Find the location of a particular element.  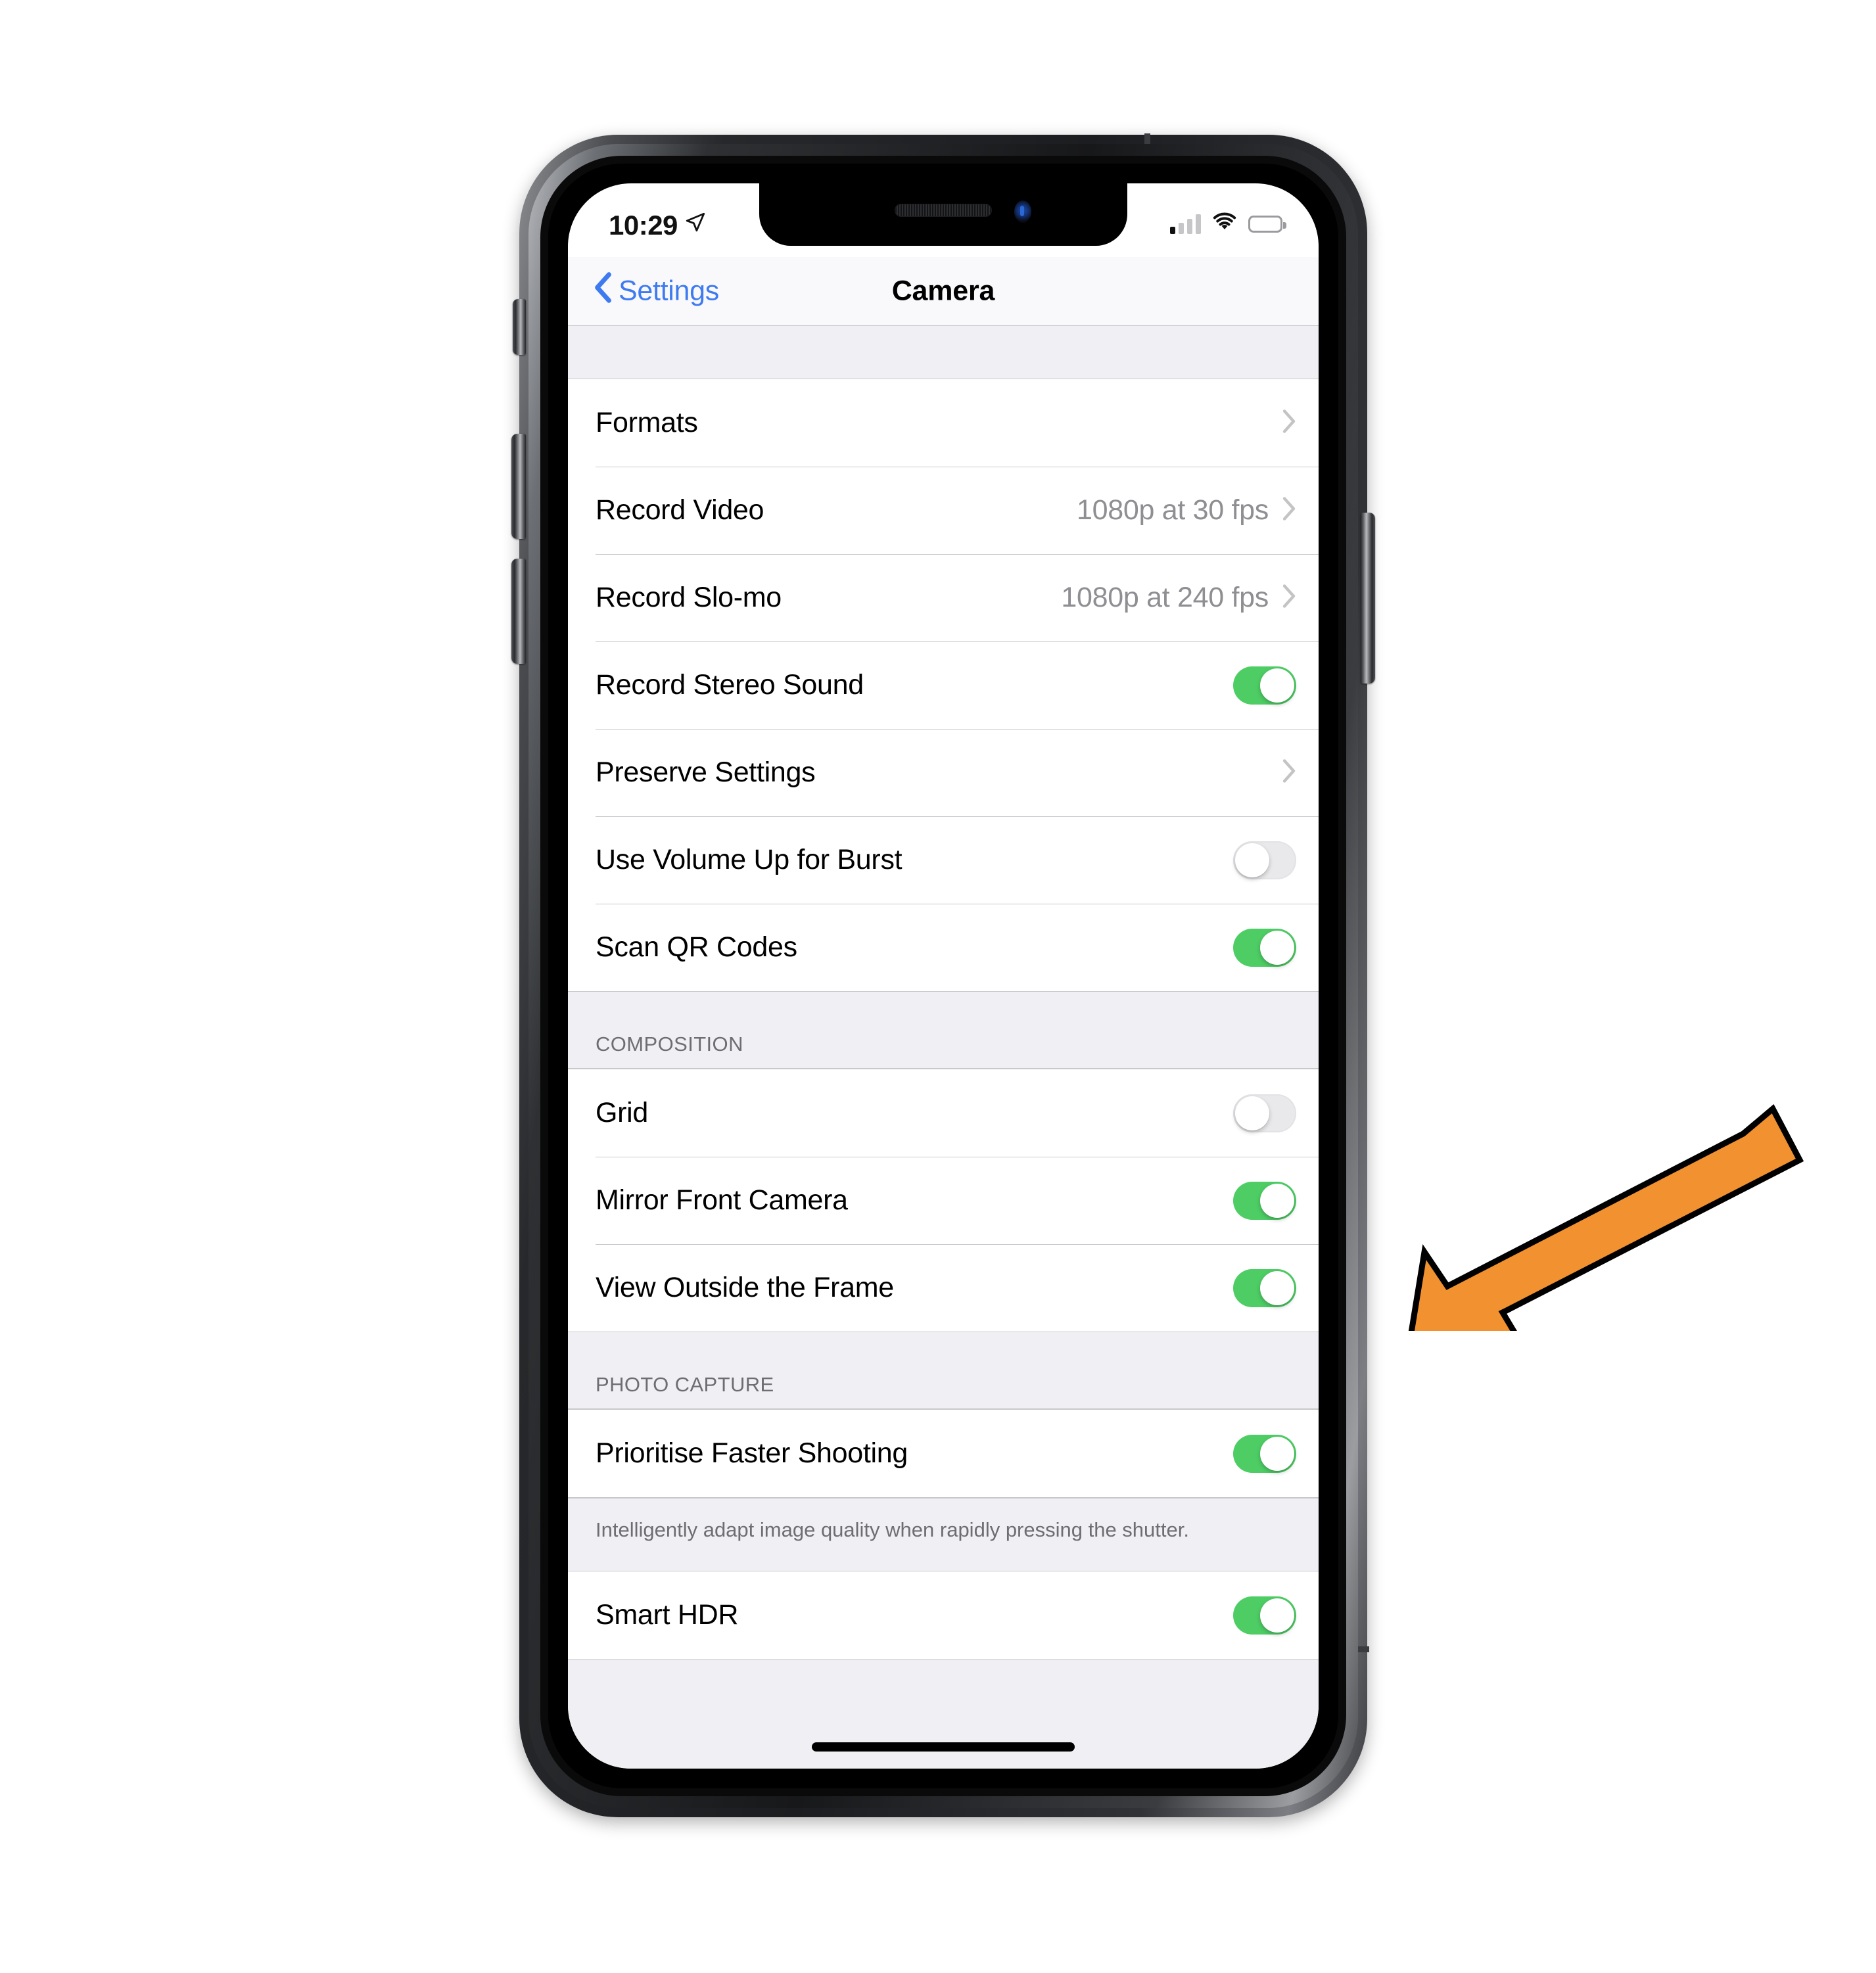

row-record-video: Record Video 1080p at 30 fps is located at coordinates (944, 511).